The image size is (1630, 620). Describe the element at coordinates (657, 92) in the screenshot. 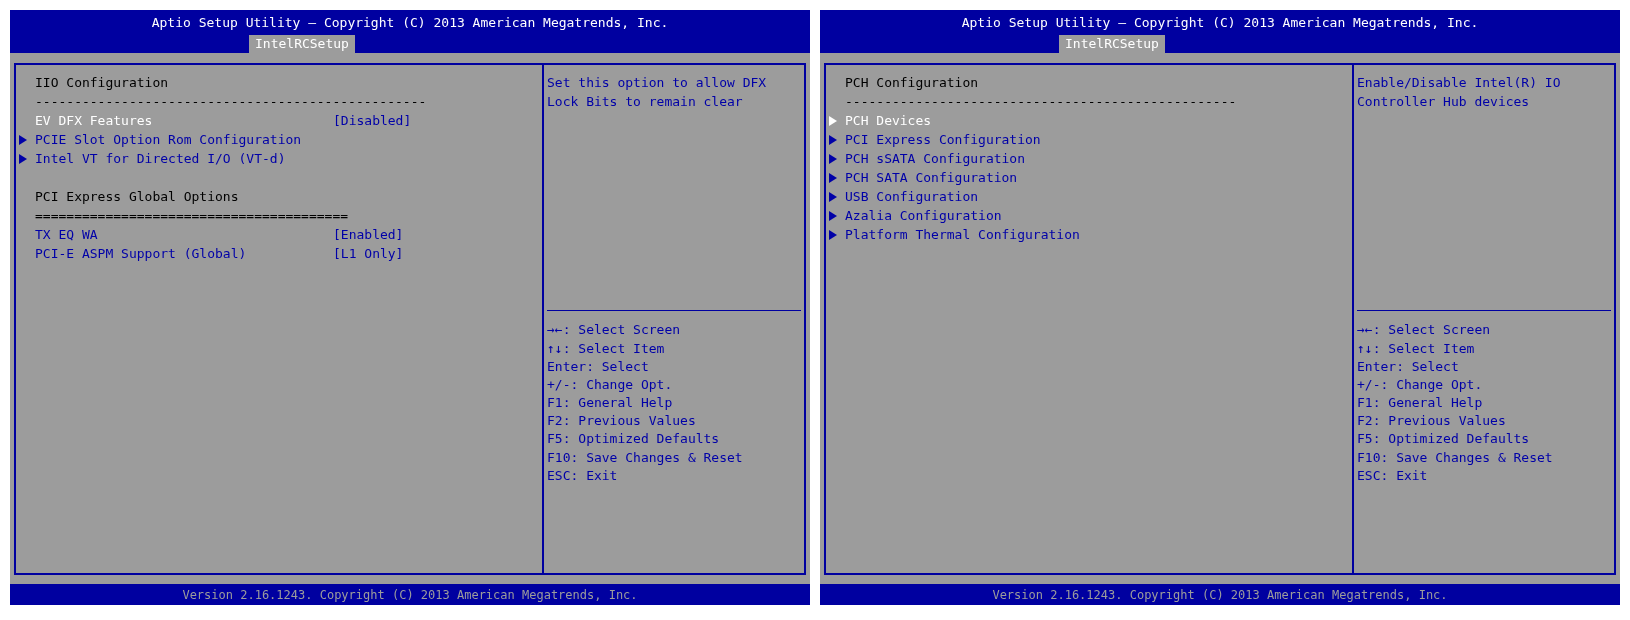

I see `help-text: Set this option to allow DFX Lock Bits to remain clear` at that location.